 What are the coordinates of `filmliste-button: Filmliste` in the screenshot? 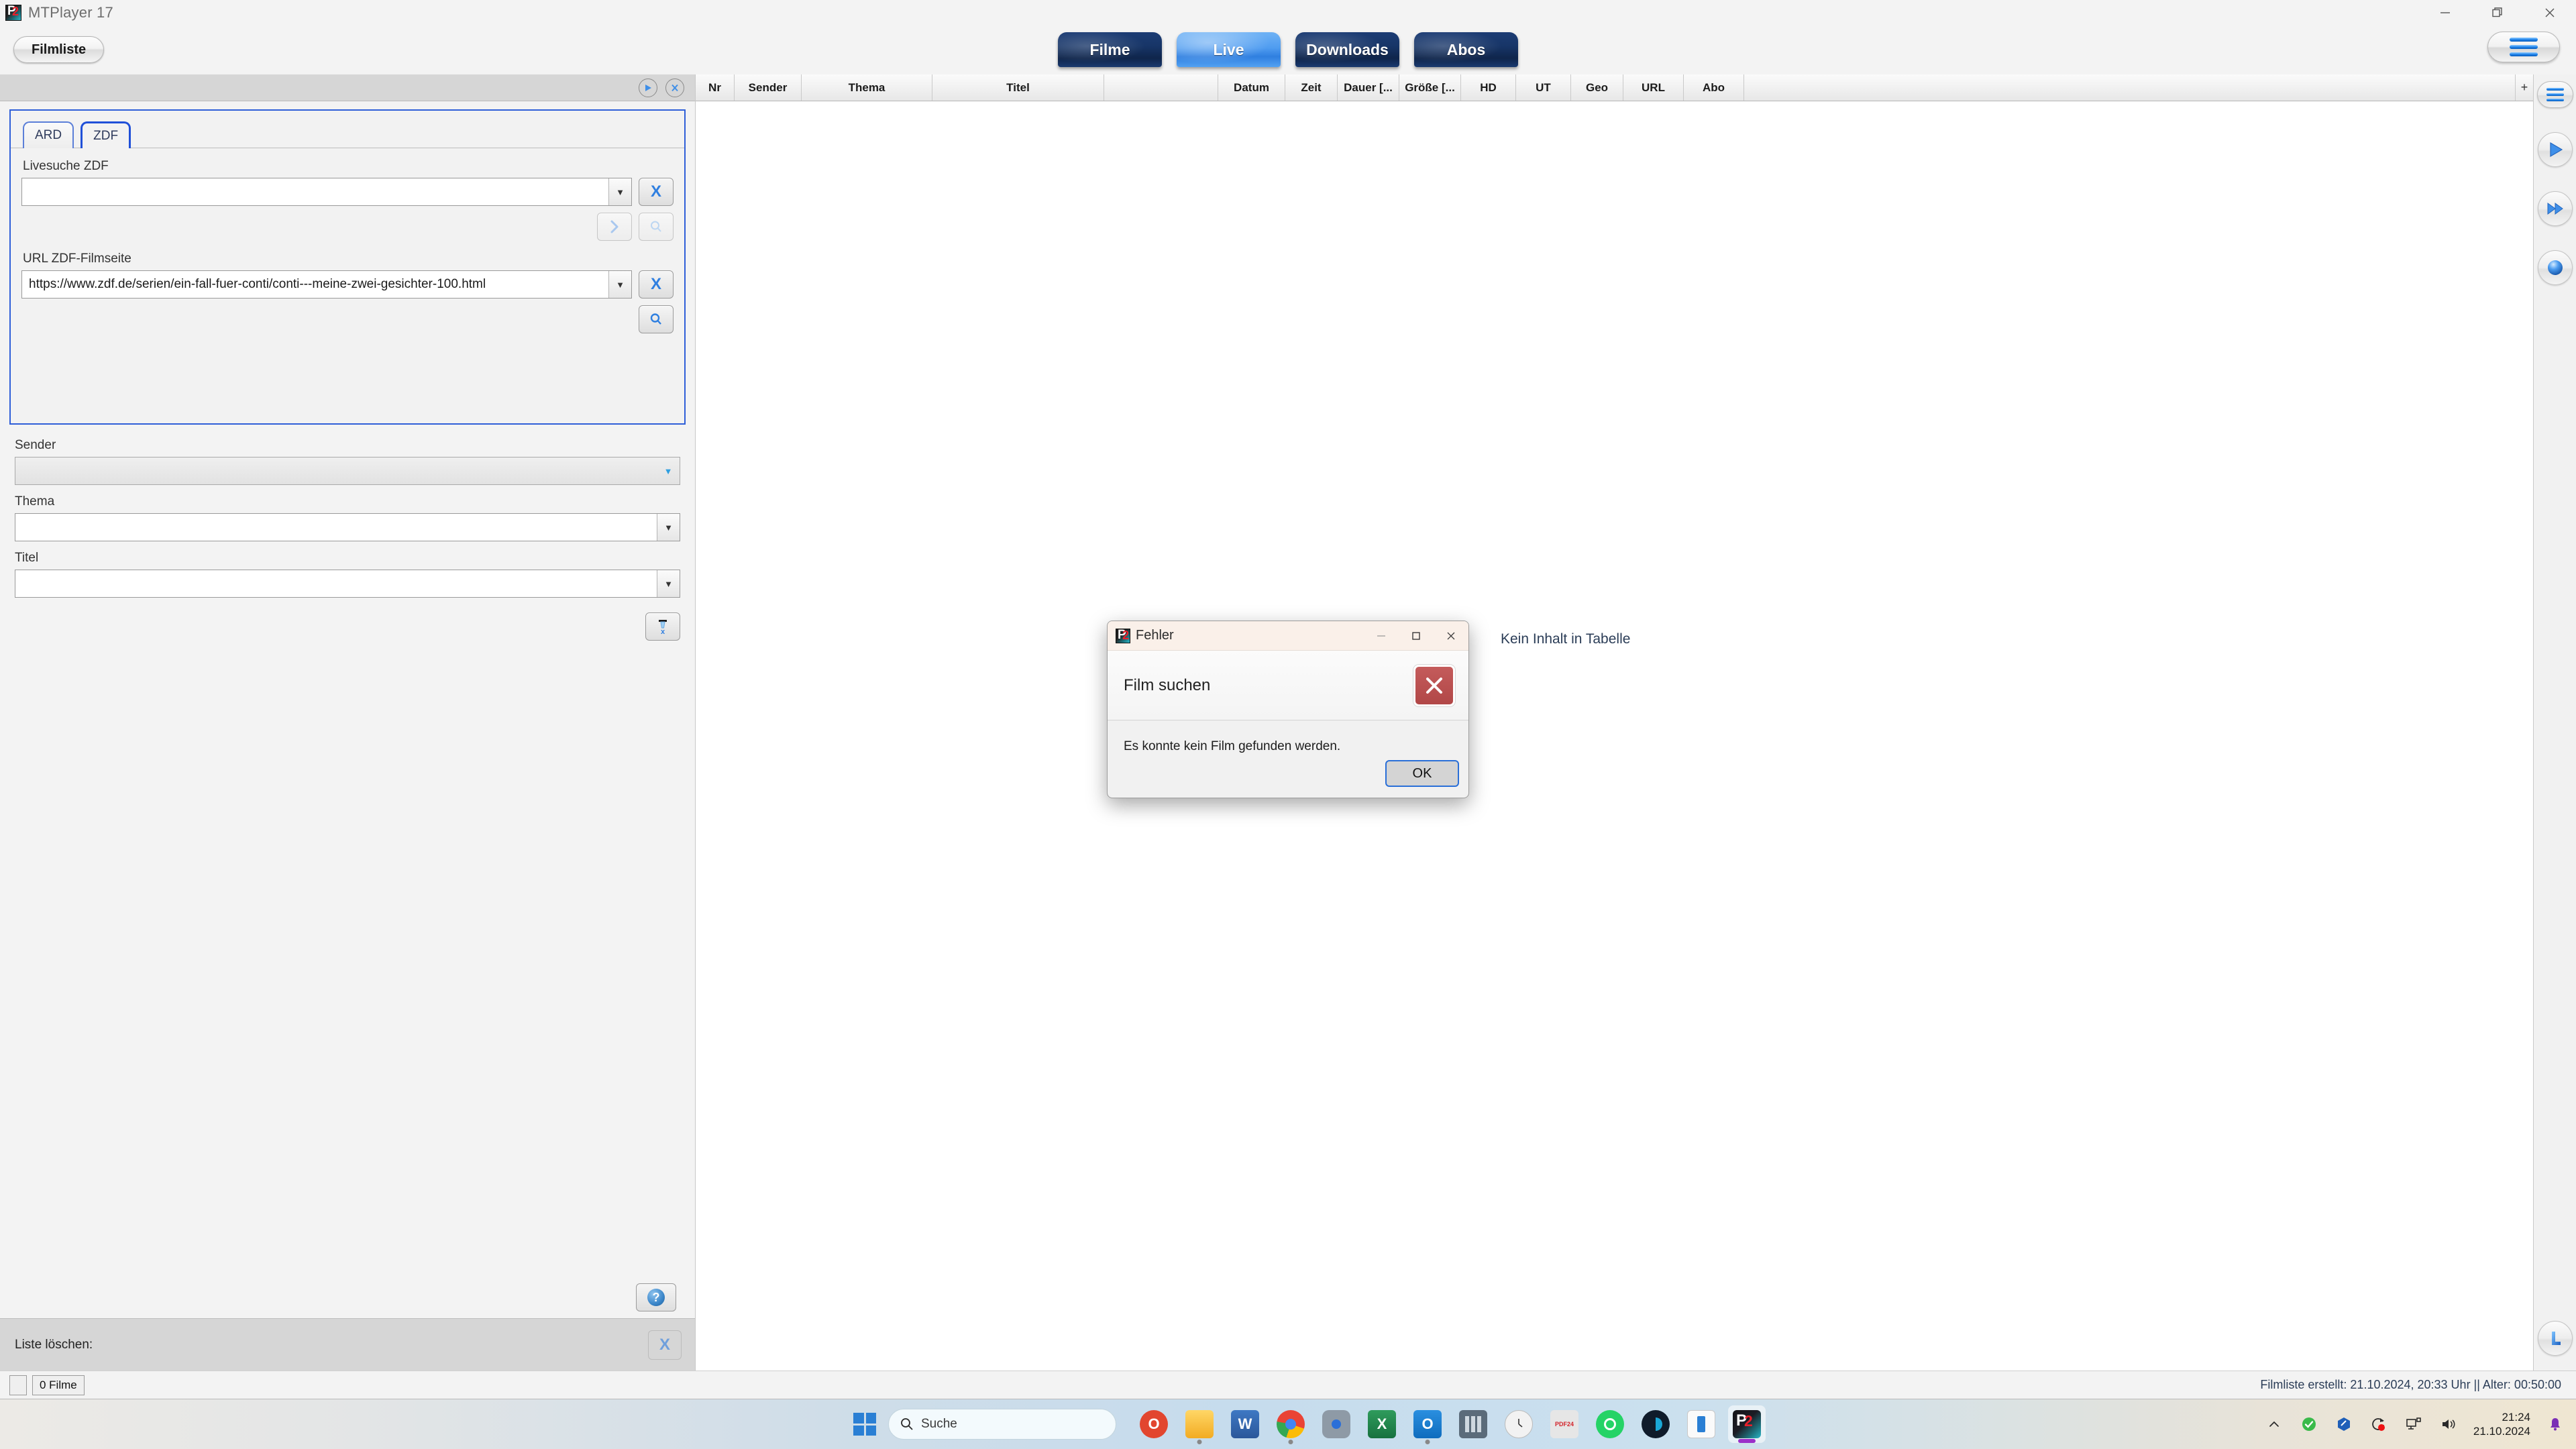 It's located at (59, 49).